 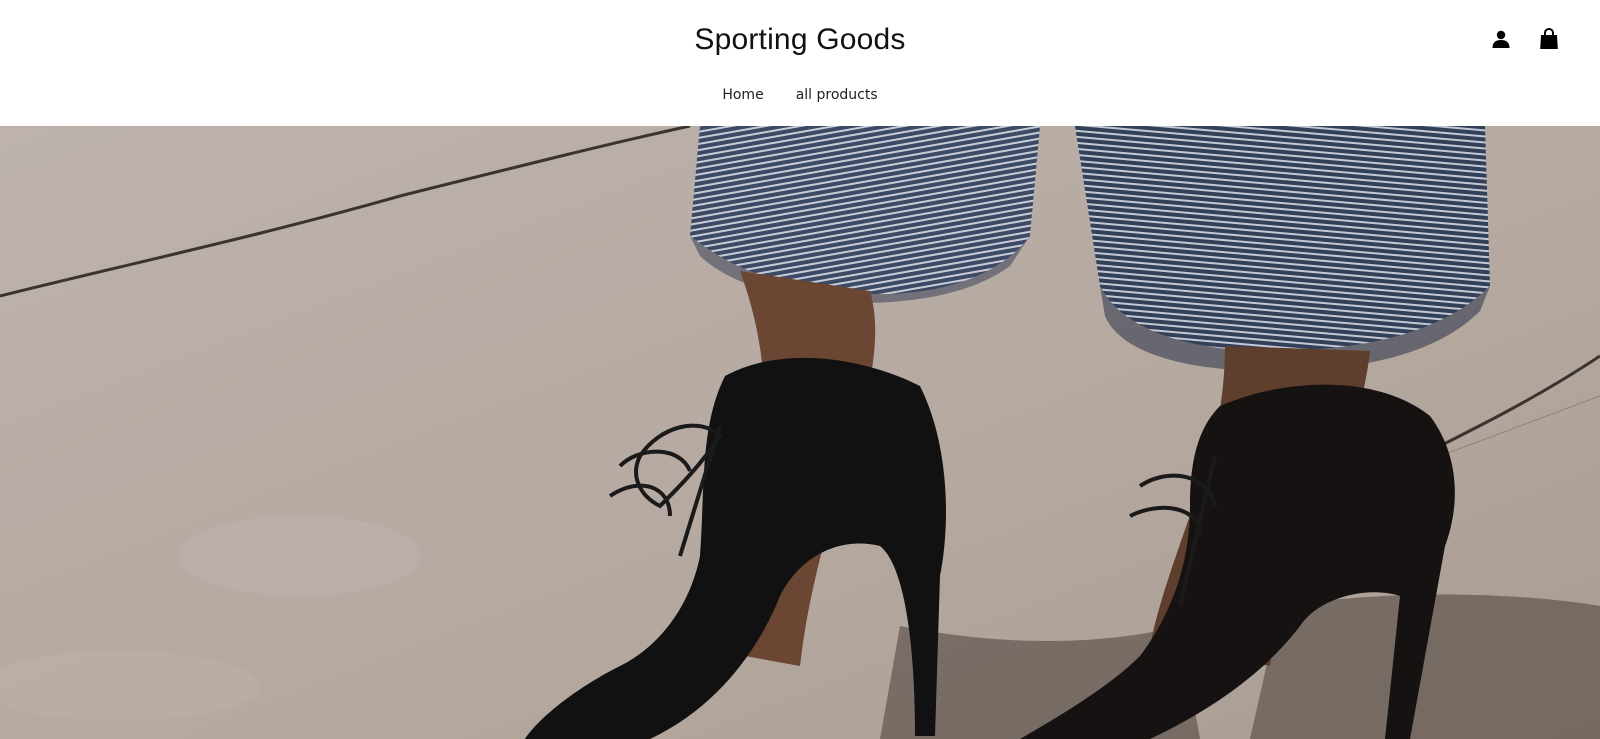 What do you see at coordinates (800, 40) in the screenshot?
I see `store-logo: Sporting Goods` at bounding box center [800, 40].